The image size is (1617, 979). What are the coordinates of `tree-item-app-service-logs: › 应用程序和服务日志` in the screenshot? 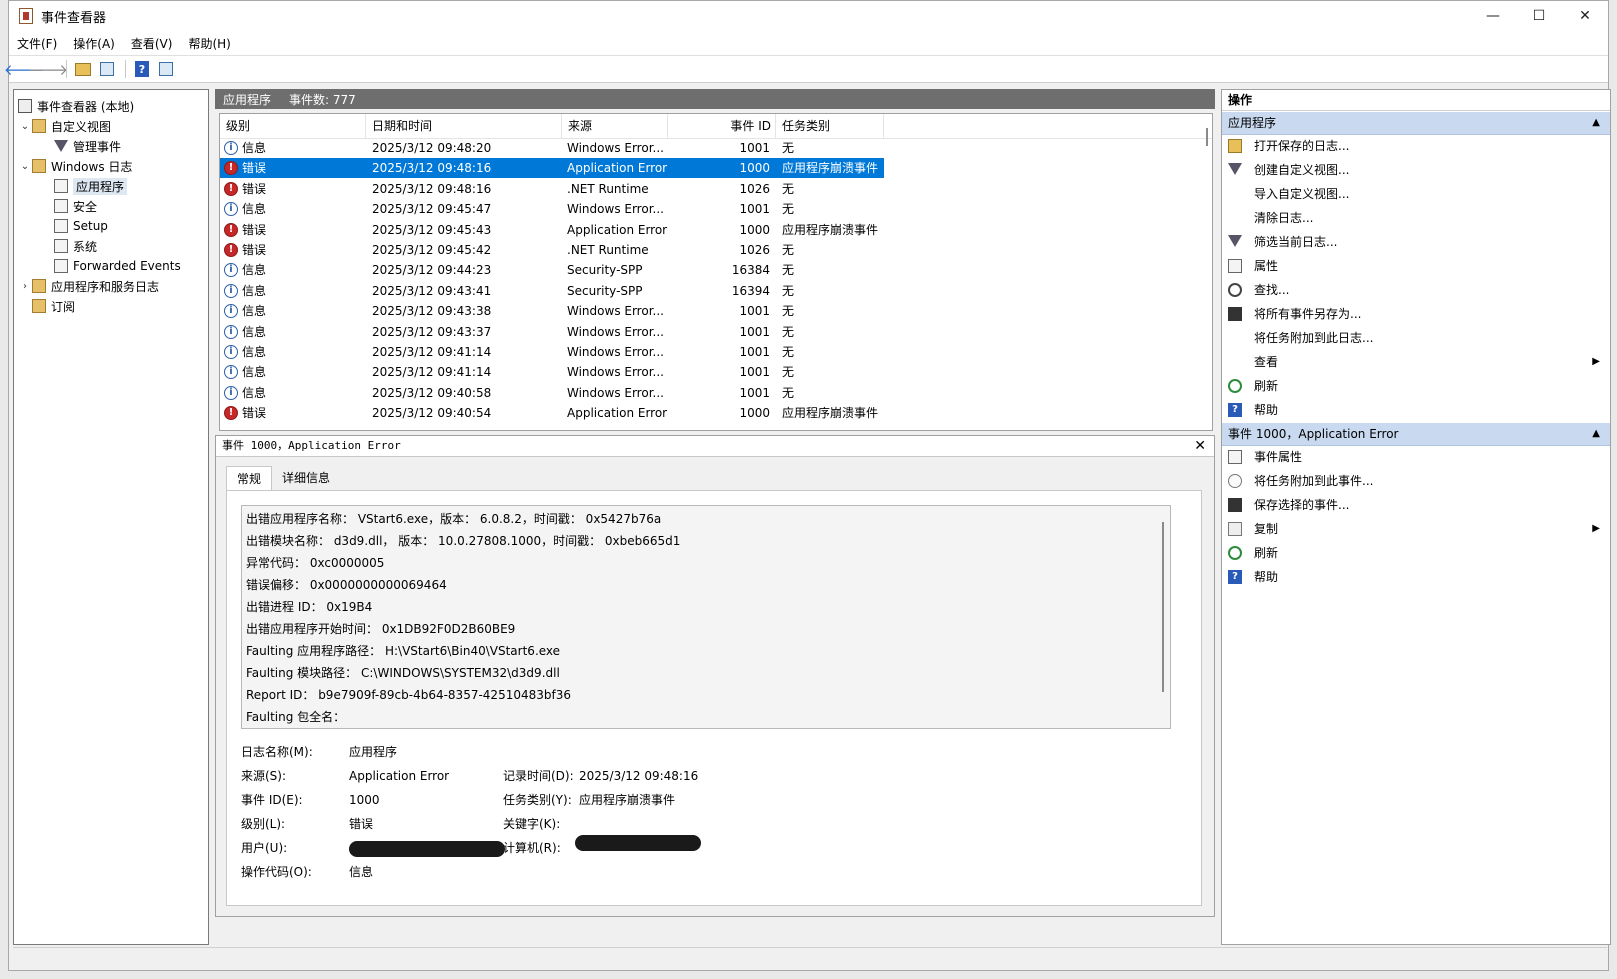 It's located at (88, 286).